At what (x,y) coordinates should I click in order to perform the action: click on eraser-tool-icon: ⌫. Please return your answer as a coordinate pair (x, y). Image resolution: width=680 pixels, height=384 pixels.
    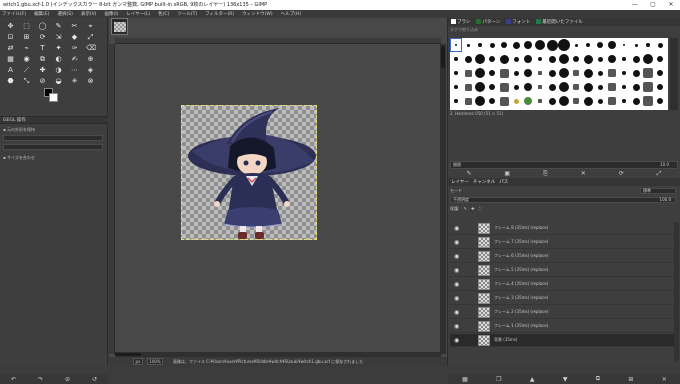
    Looking at the image, I should click on (91, 48).